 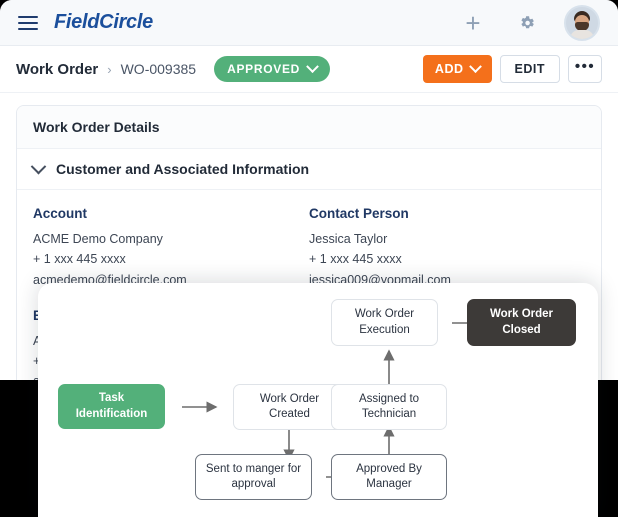 I want to click on flow-node-assigned-to-technician: Assigned to Technician, so click(x=389, y=407).